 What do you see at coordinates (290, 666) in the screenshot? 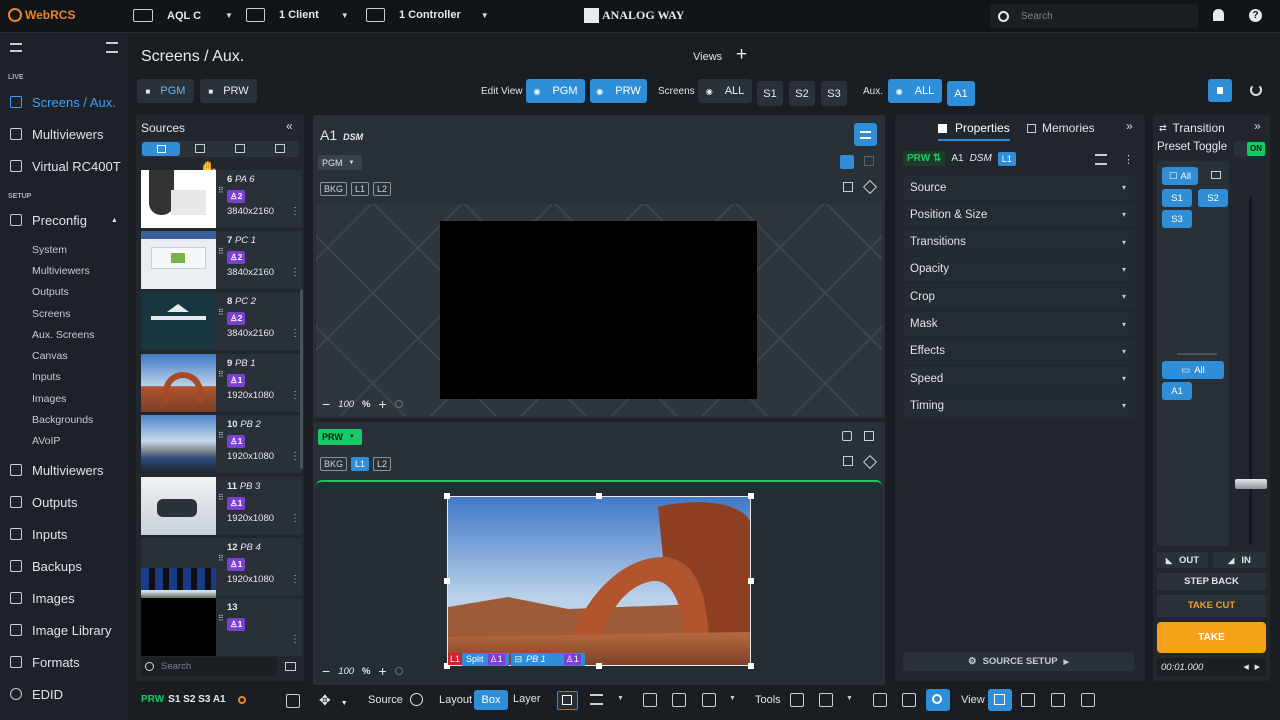
I see `sources-view-toggle-icon` at bounding box center [290, 666].